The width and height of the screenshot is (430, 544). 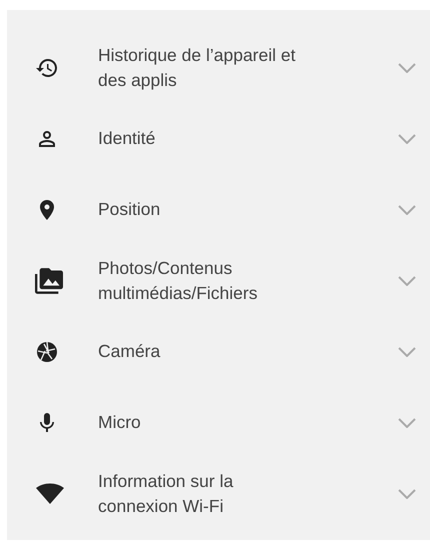 I want to click on permission-label: Information sur la connexion Wi-Fi, so click(x=166, y=494).